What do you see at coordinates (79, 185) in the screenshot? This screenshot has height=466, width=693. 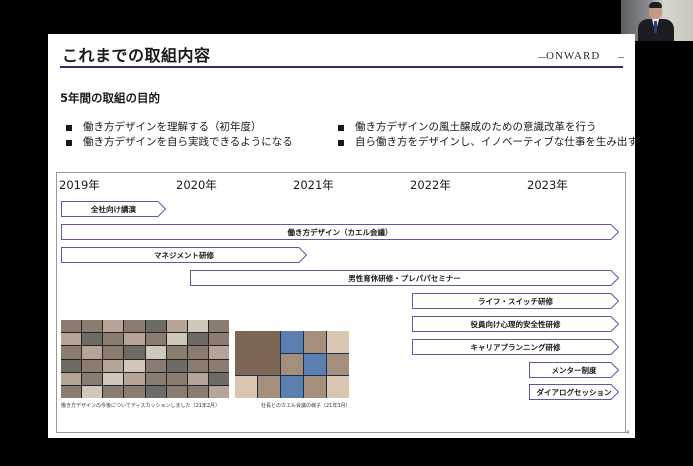 I see `year-label: 2019年` at bounding box center [79, 185].